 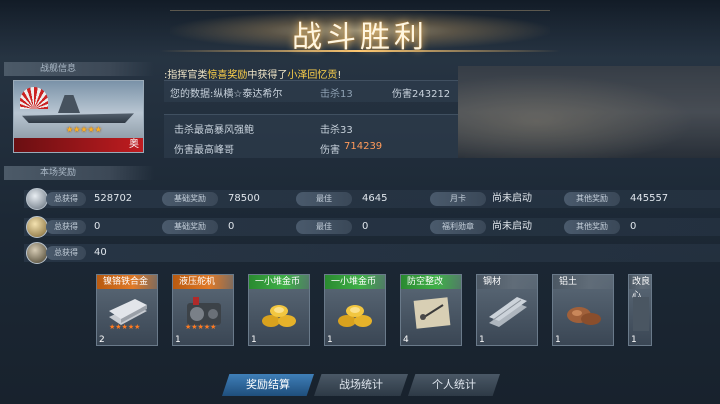 What do you see at coordinates (649, 198) in the screenshot?
I see `other-value: 445557` at bounding box center [649, 198].